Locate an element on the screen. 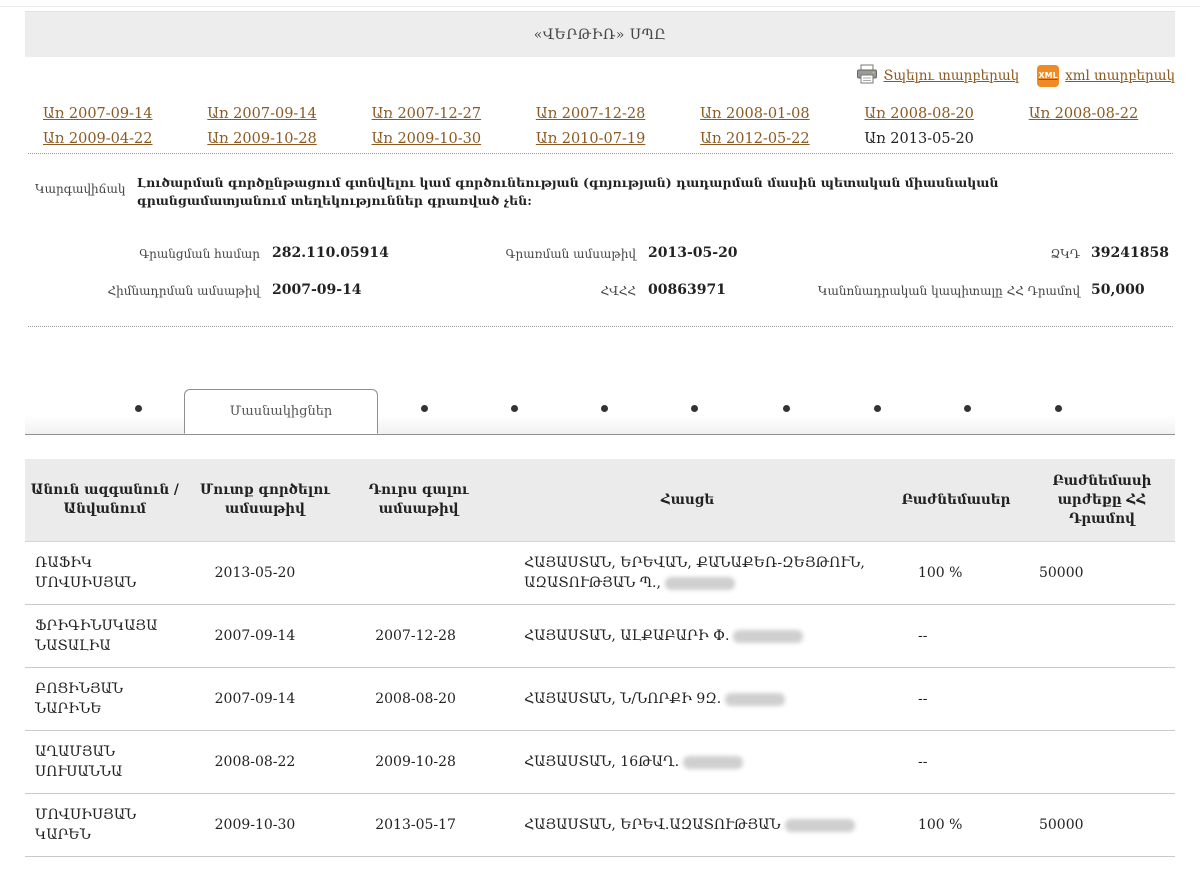 The image size is (1200, 871). col-entry-header: Մուտք գործելու ամսաթիվ is located at coordinates (265, 500).